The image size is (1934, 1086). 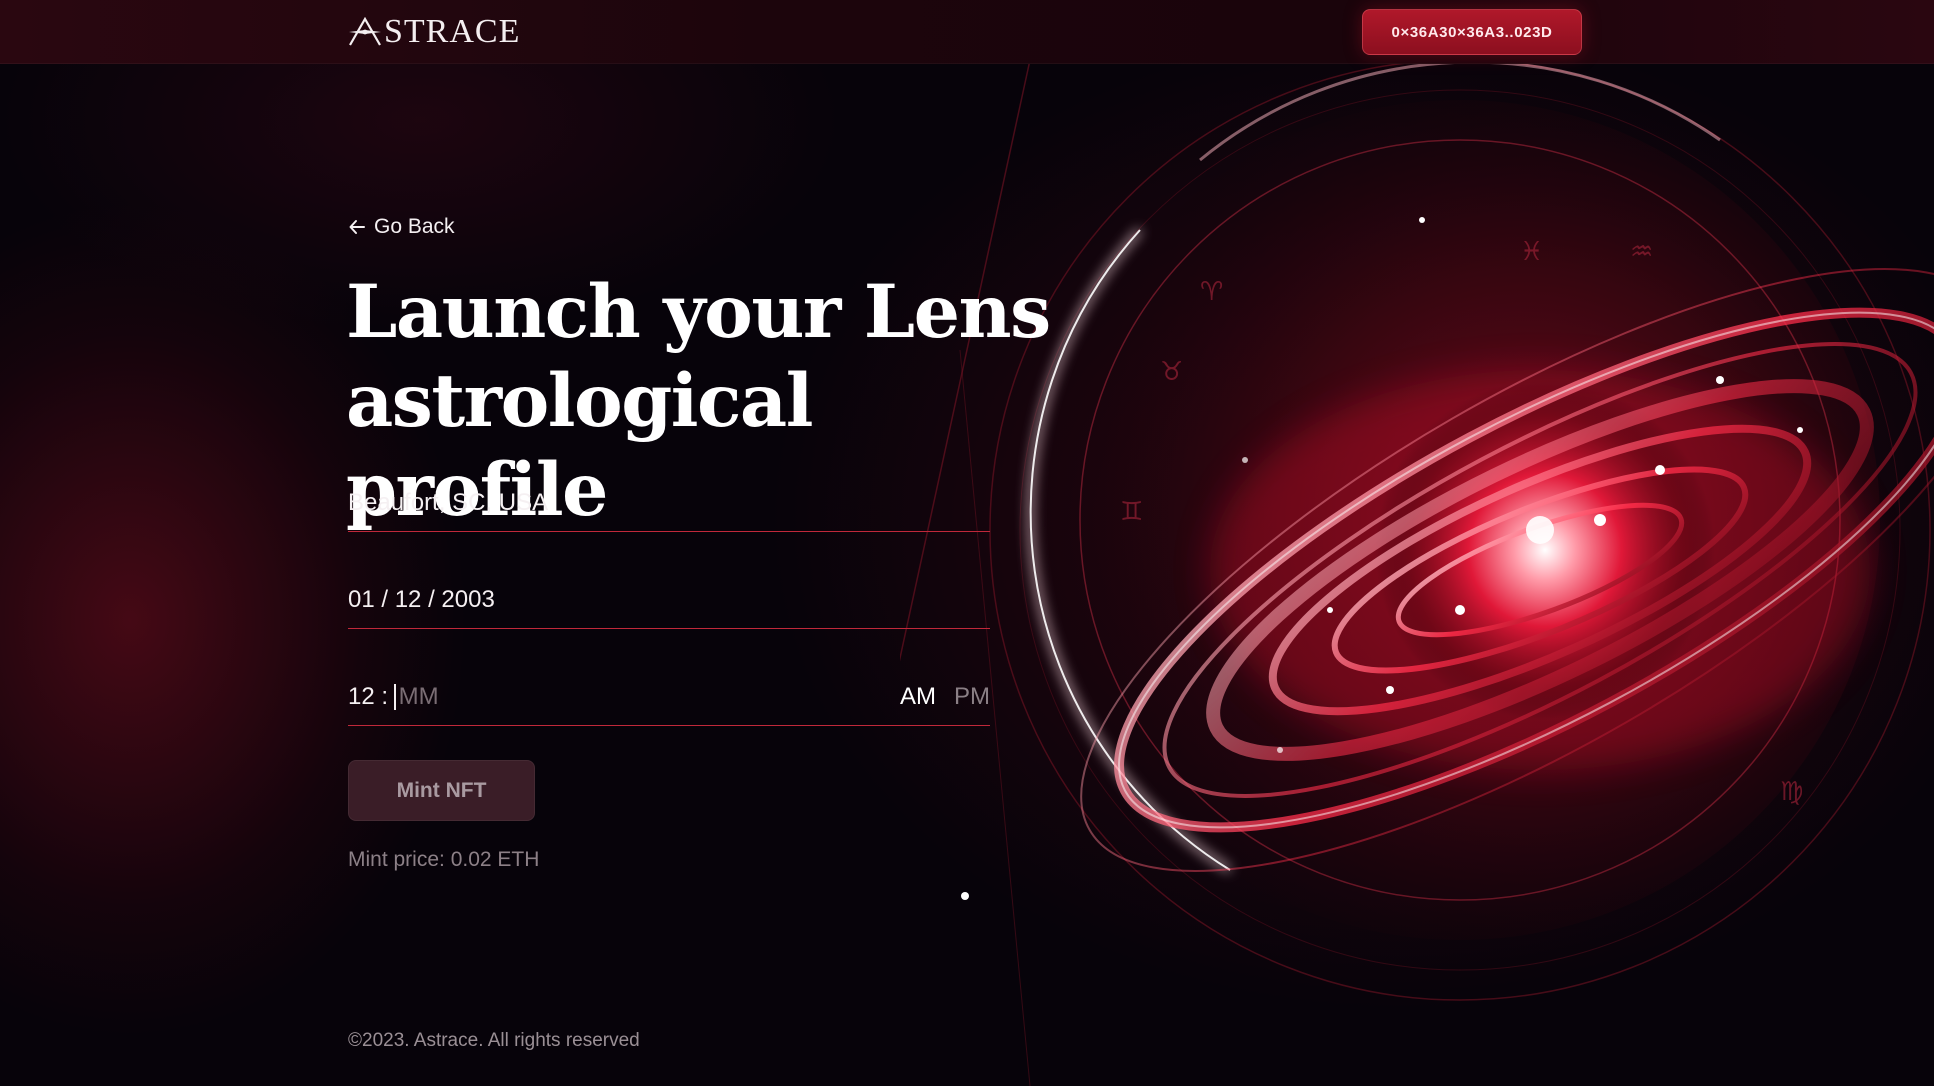 What do you see at coordinates (357, 227) in the screenshot?
I see `arrow-left-icon` at bounding box center [357, 227].